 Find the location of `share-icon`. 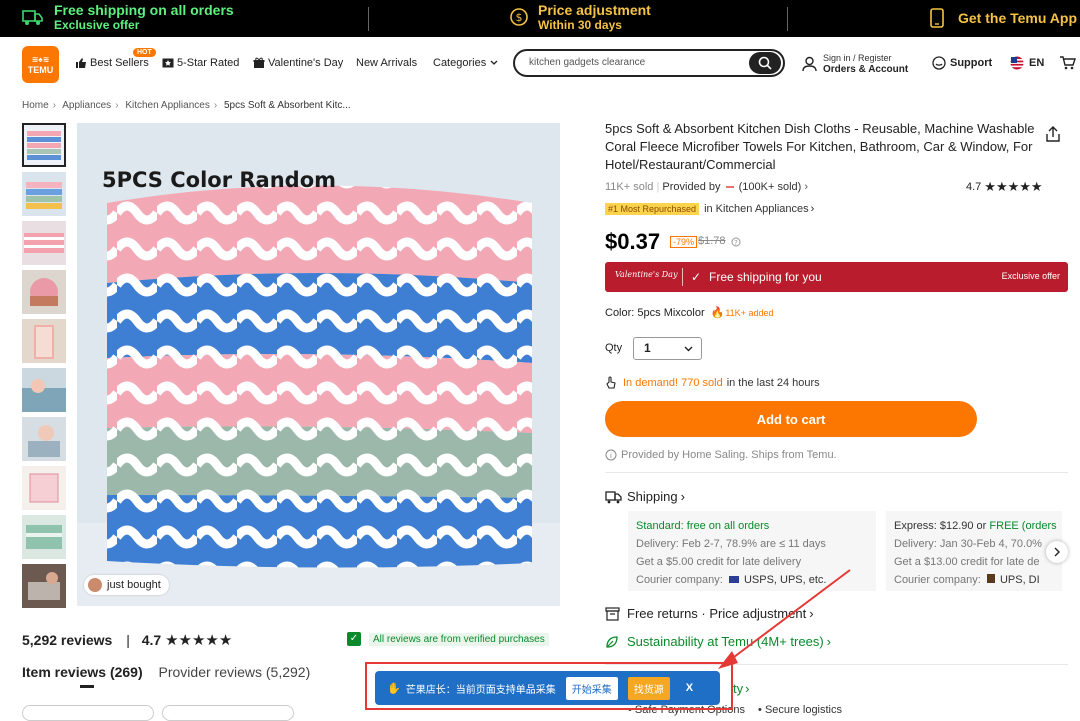

share-icon is located at coordinates (1053, 134).